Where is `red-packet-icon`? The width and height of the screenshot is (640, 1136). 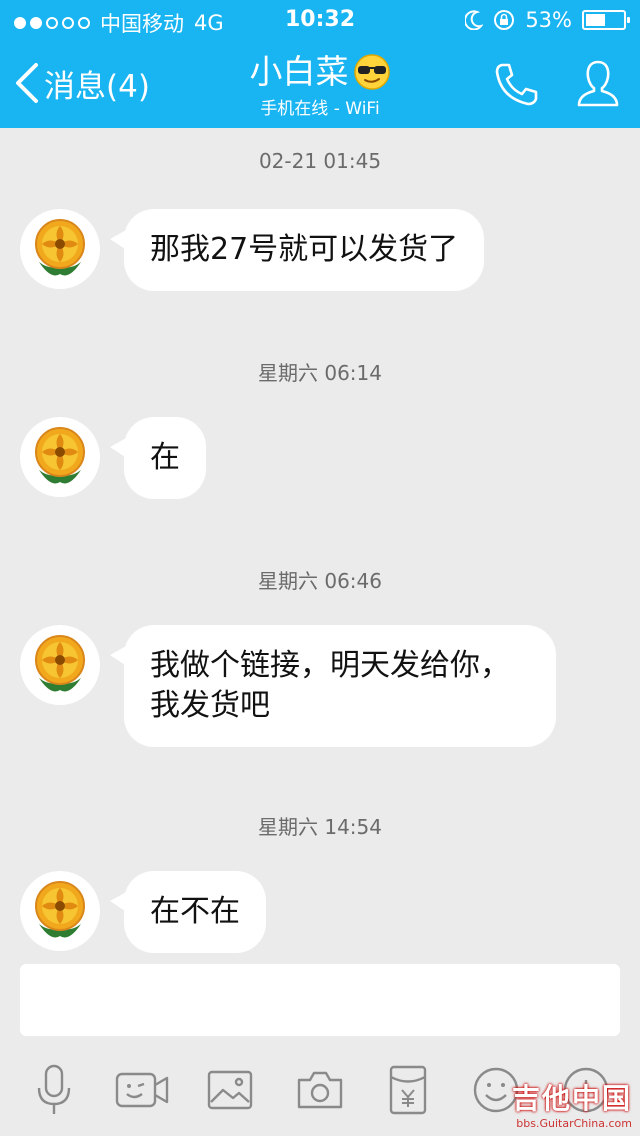 red-packet-icon is located at coordinates (408, 1090).